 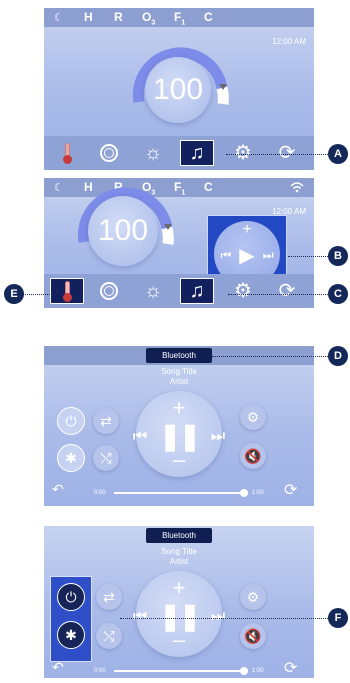 What do you see at coordinates (289, 41) in the screenshot?
I see `clock: 12:00 AM` at bounding box center [289, 41].